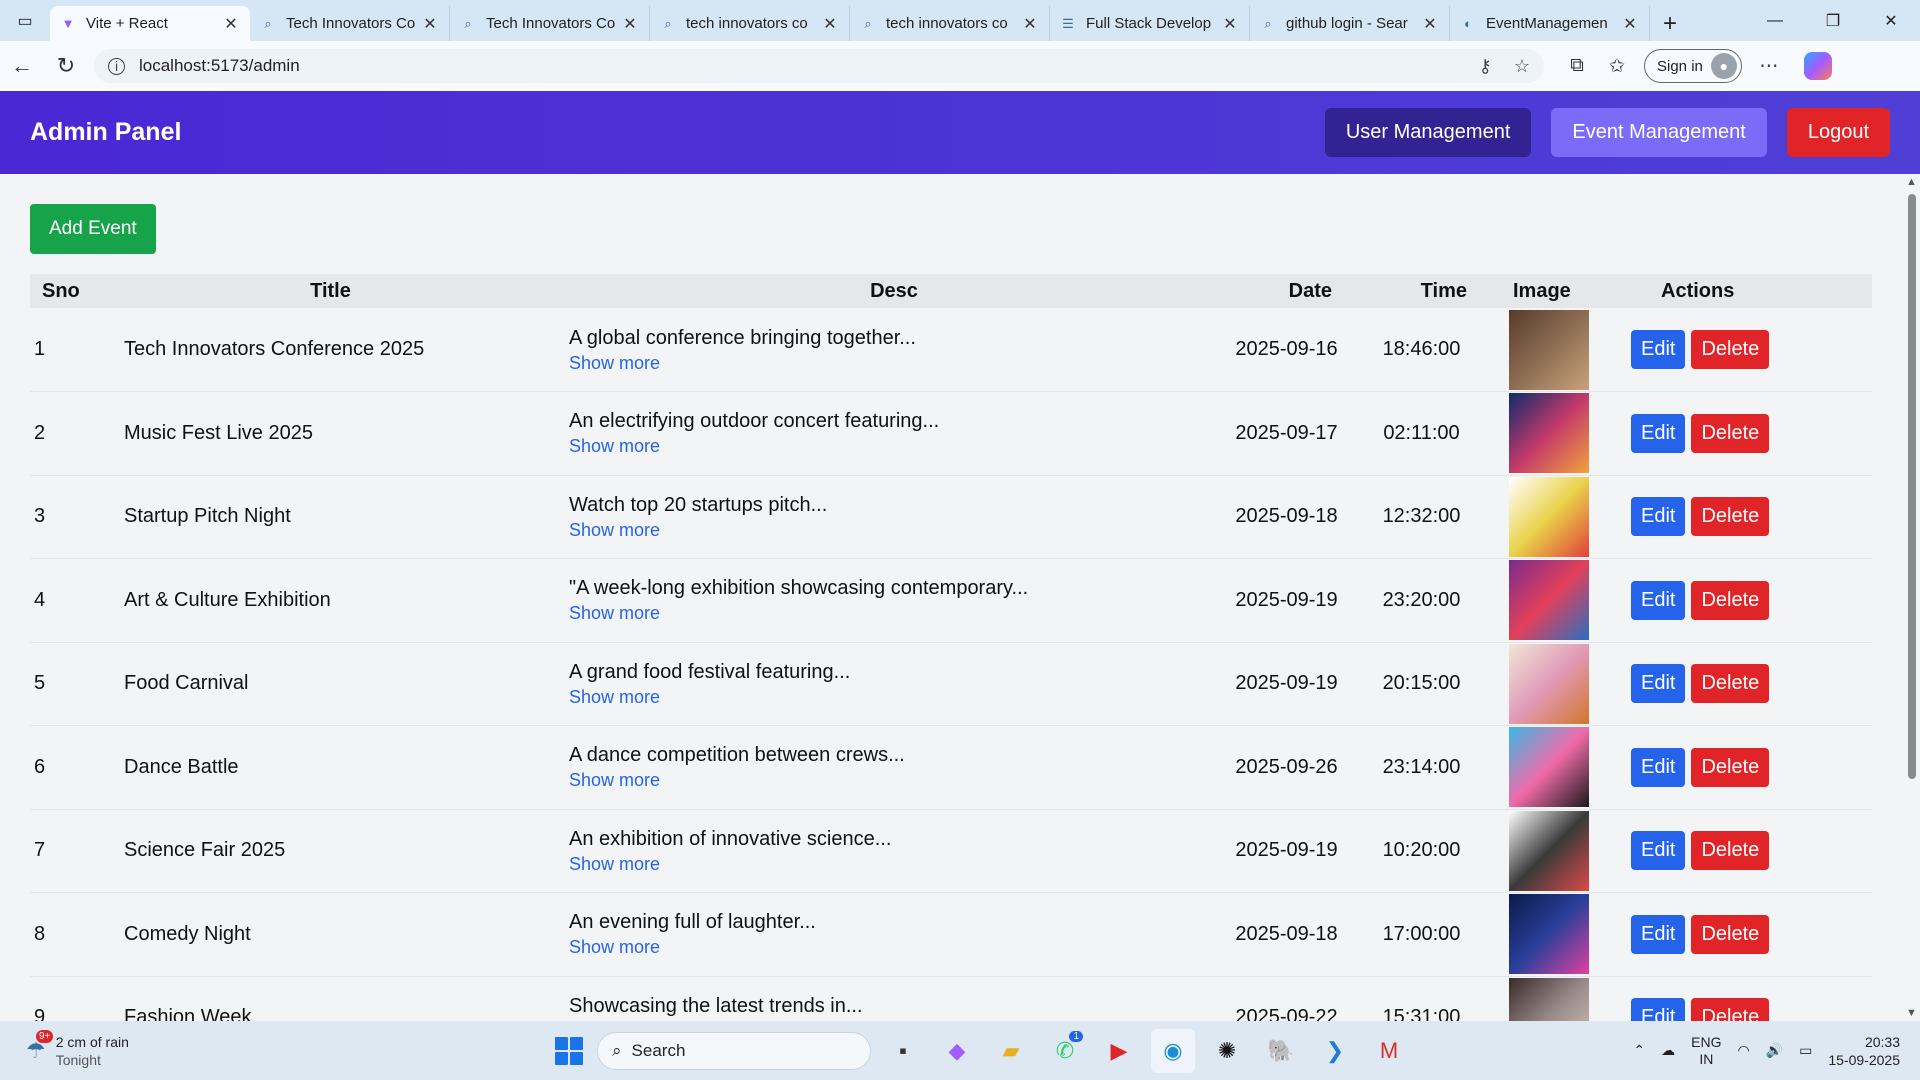  Describe the element at coordinates (1774, 1050) in the screenshot. I see `volume-icon: 🔊` at that location.